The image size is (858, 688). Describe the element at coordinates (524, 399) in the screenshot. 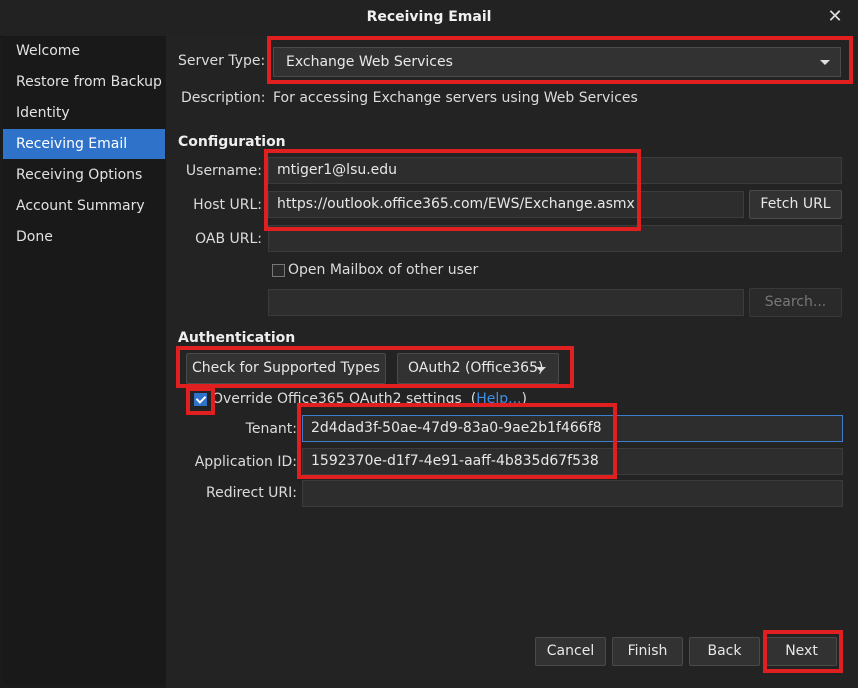

I see `help-close-paren: )` at that location.